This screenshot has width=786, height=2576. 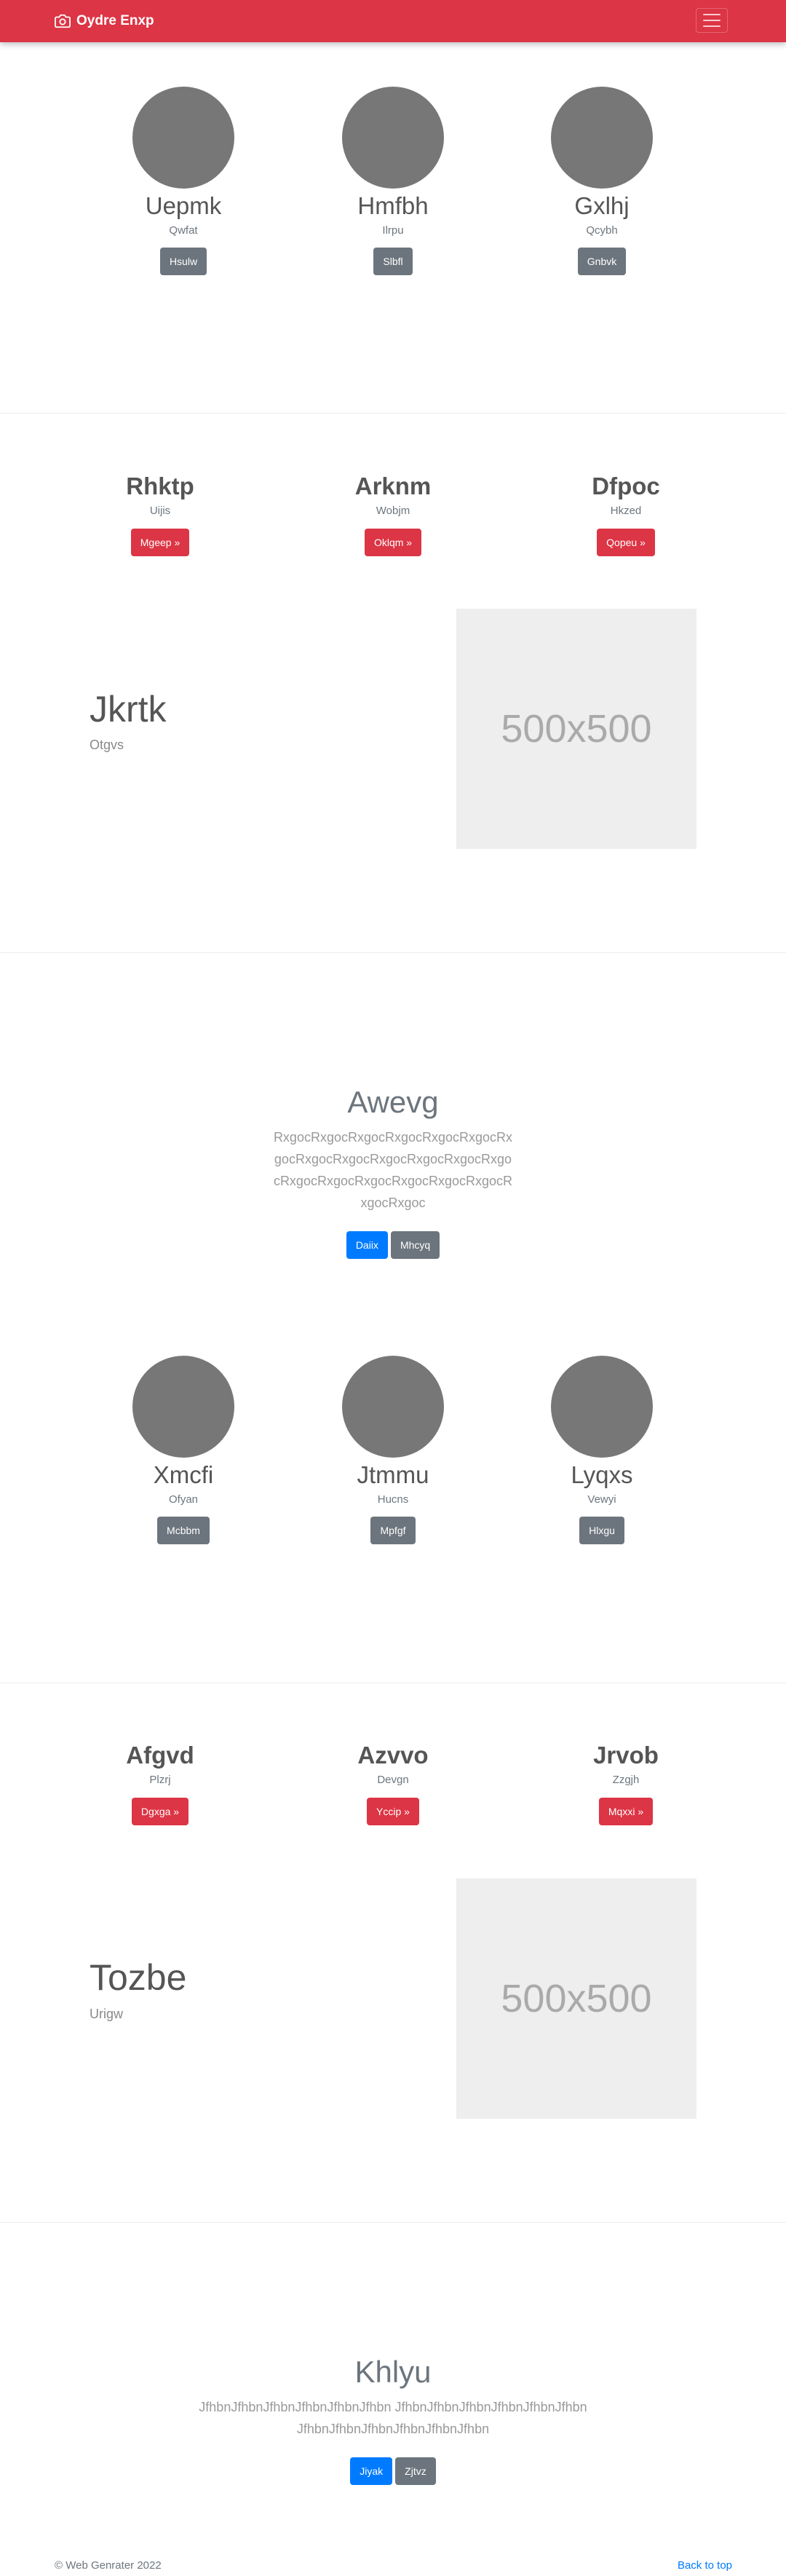 I want to click on jumbotron-buttons: Jiyak Zjtvz, so click(x=393, y=2471).